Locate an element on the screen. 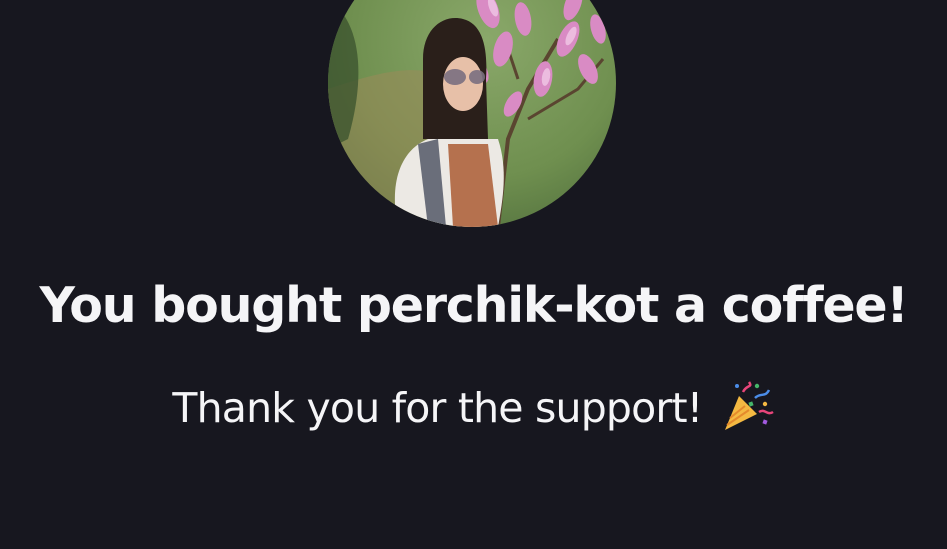  thank-you-text: Thank you for the support! is located at coordinates (437, 408).